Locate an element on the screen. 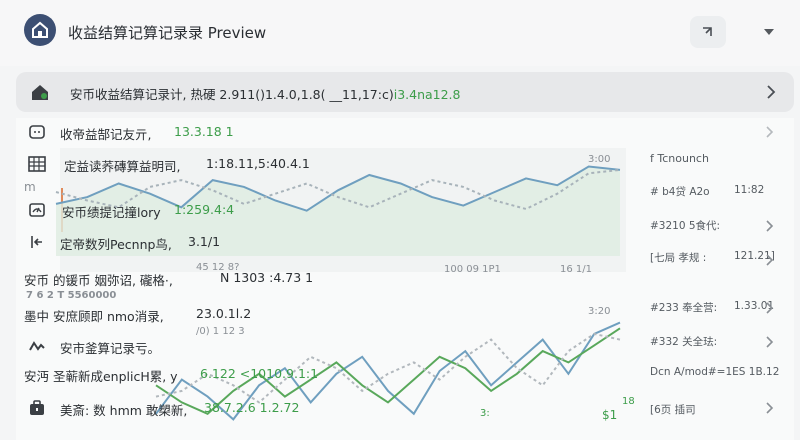  record-value: N 1303 :4.73 1 is located at coordinates (267, 277).